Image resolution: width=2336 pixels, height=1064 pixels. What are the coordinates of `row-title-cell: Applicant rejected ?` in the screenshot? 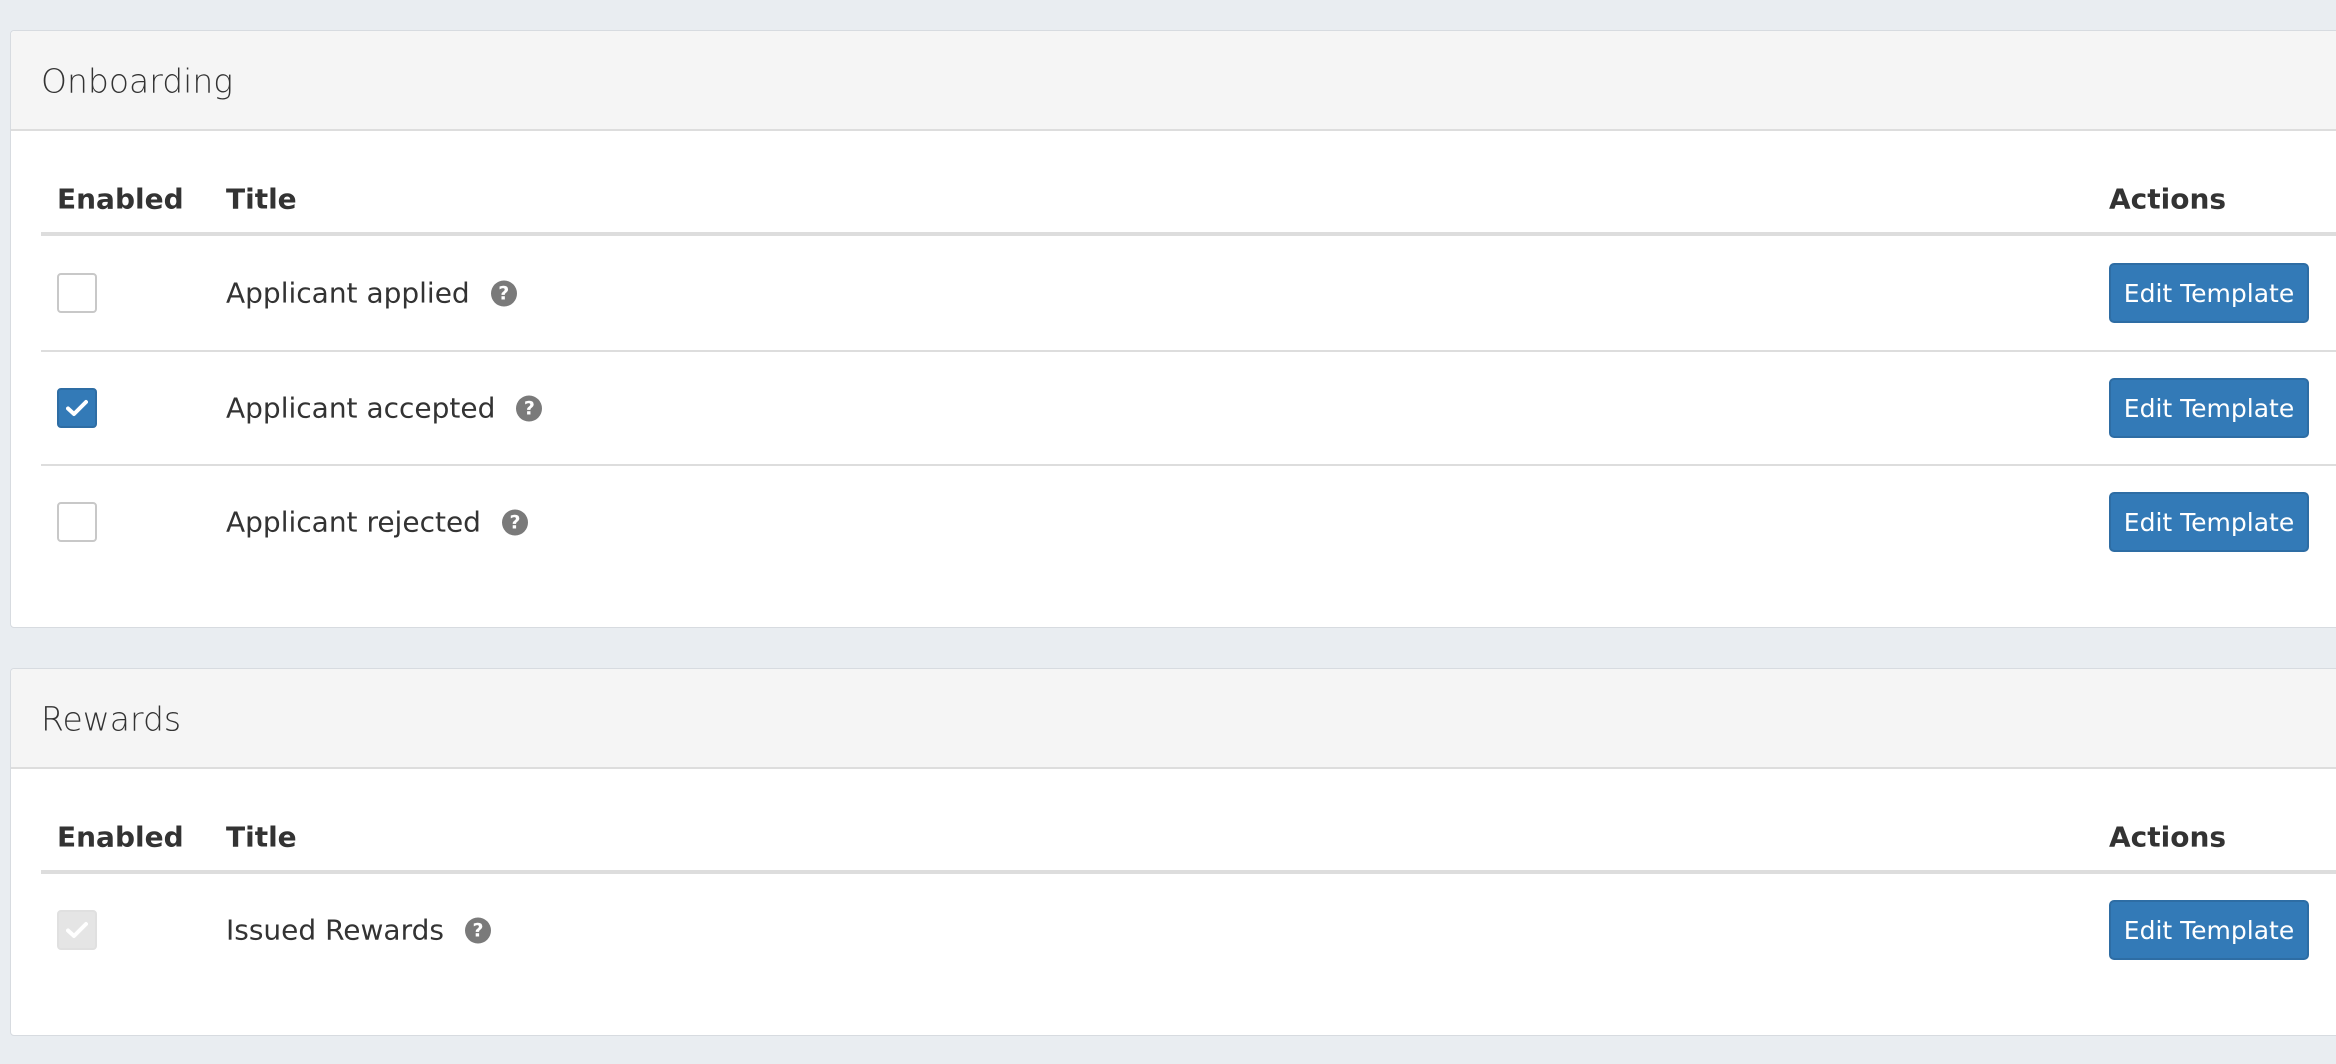 It's located at (377, 522).